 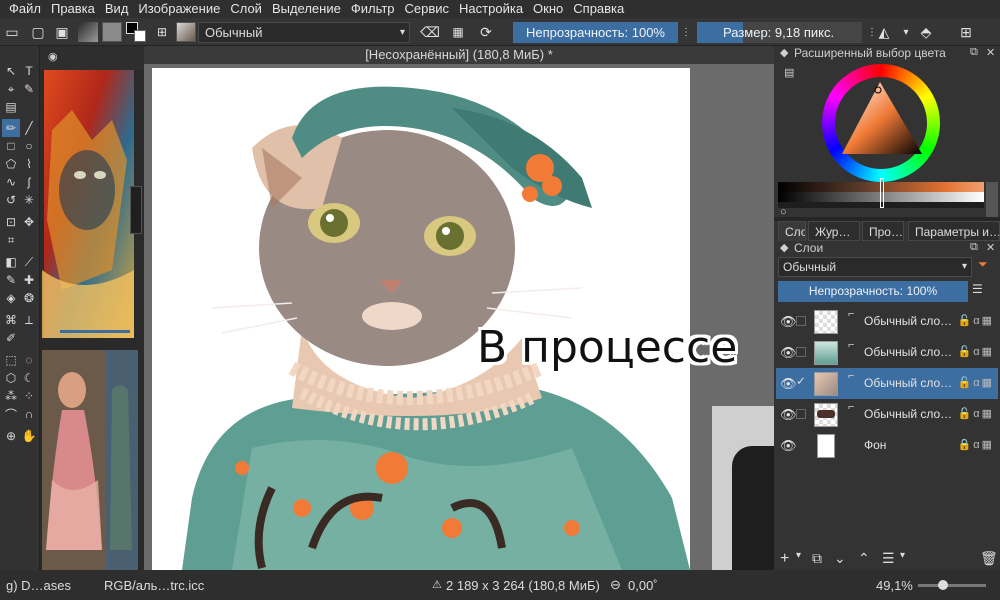 I want to click on color-scrollbar, so click(x=992, y=200).